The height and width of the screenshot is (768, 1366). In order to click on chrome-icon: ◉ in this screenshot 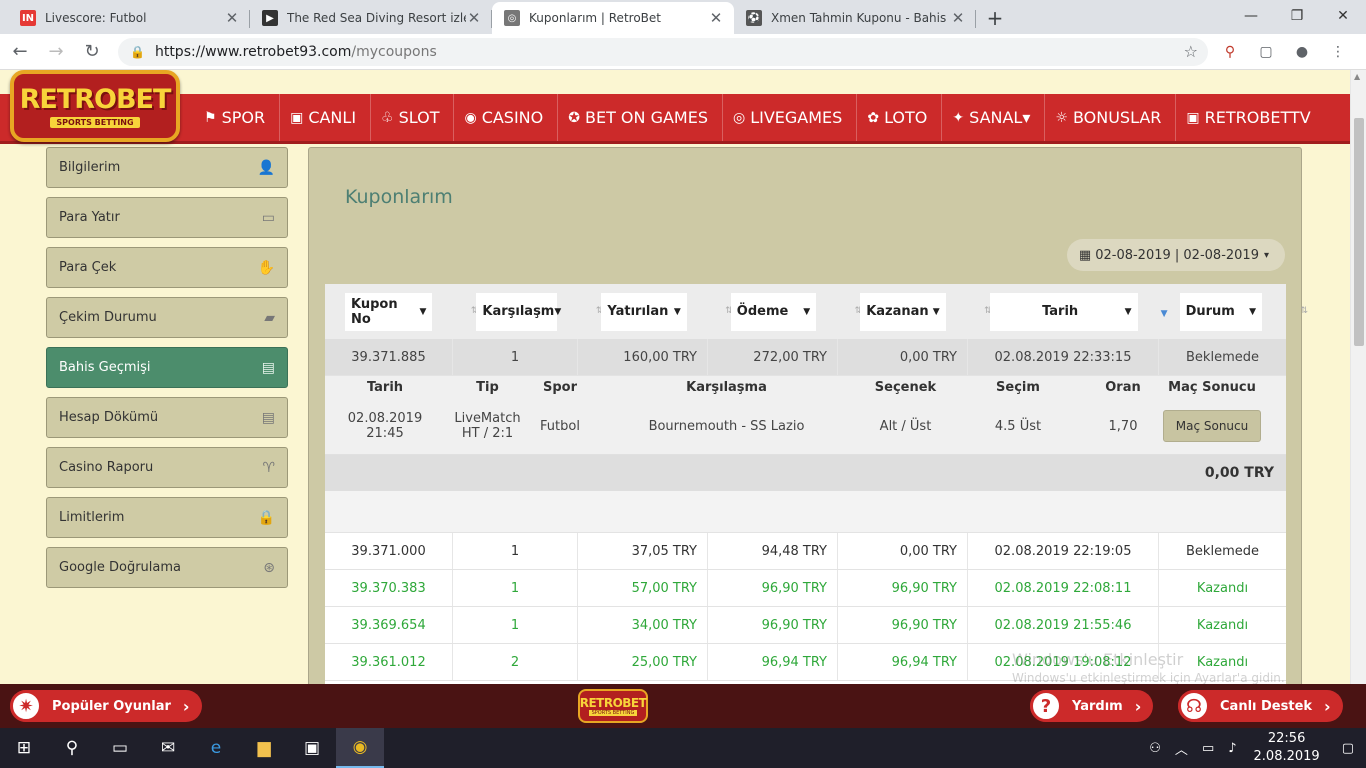, I will do `click(360, 748)`.